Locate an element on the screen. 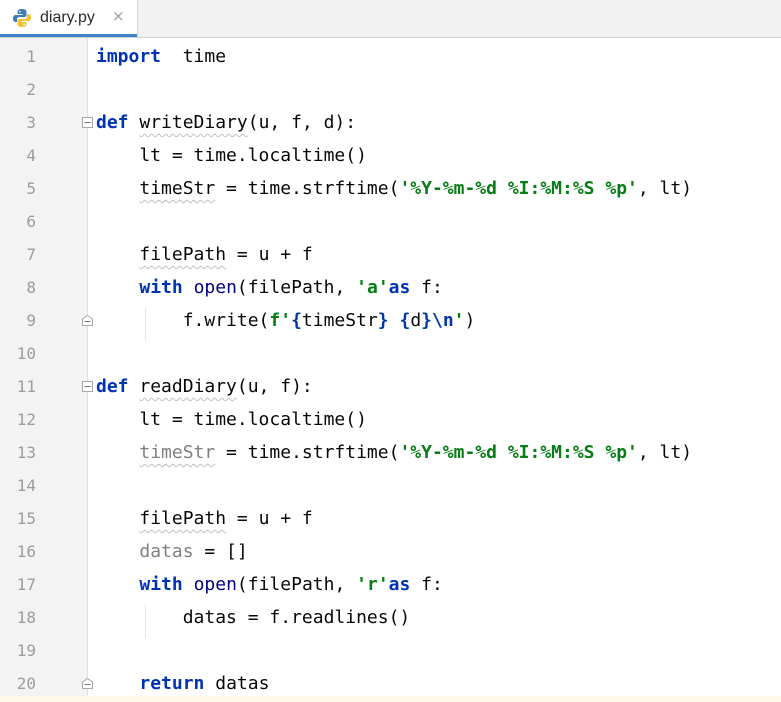  line-number: 19 is located at coordinates (26, 650).